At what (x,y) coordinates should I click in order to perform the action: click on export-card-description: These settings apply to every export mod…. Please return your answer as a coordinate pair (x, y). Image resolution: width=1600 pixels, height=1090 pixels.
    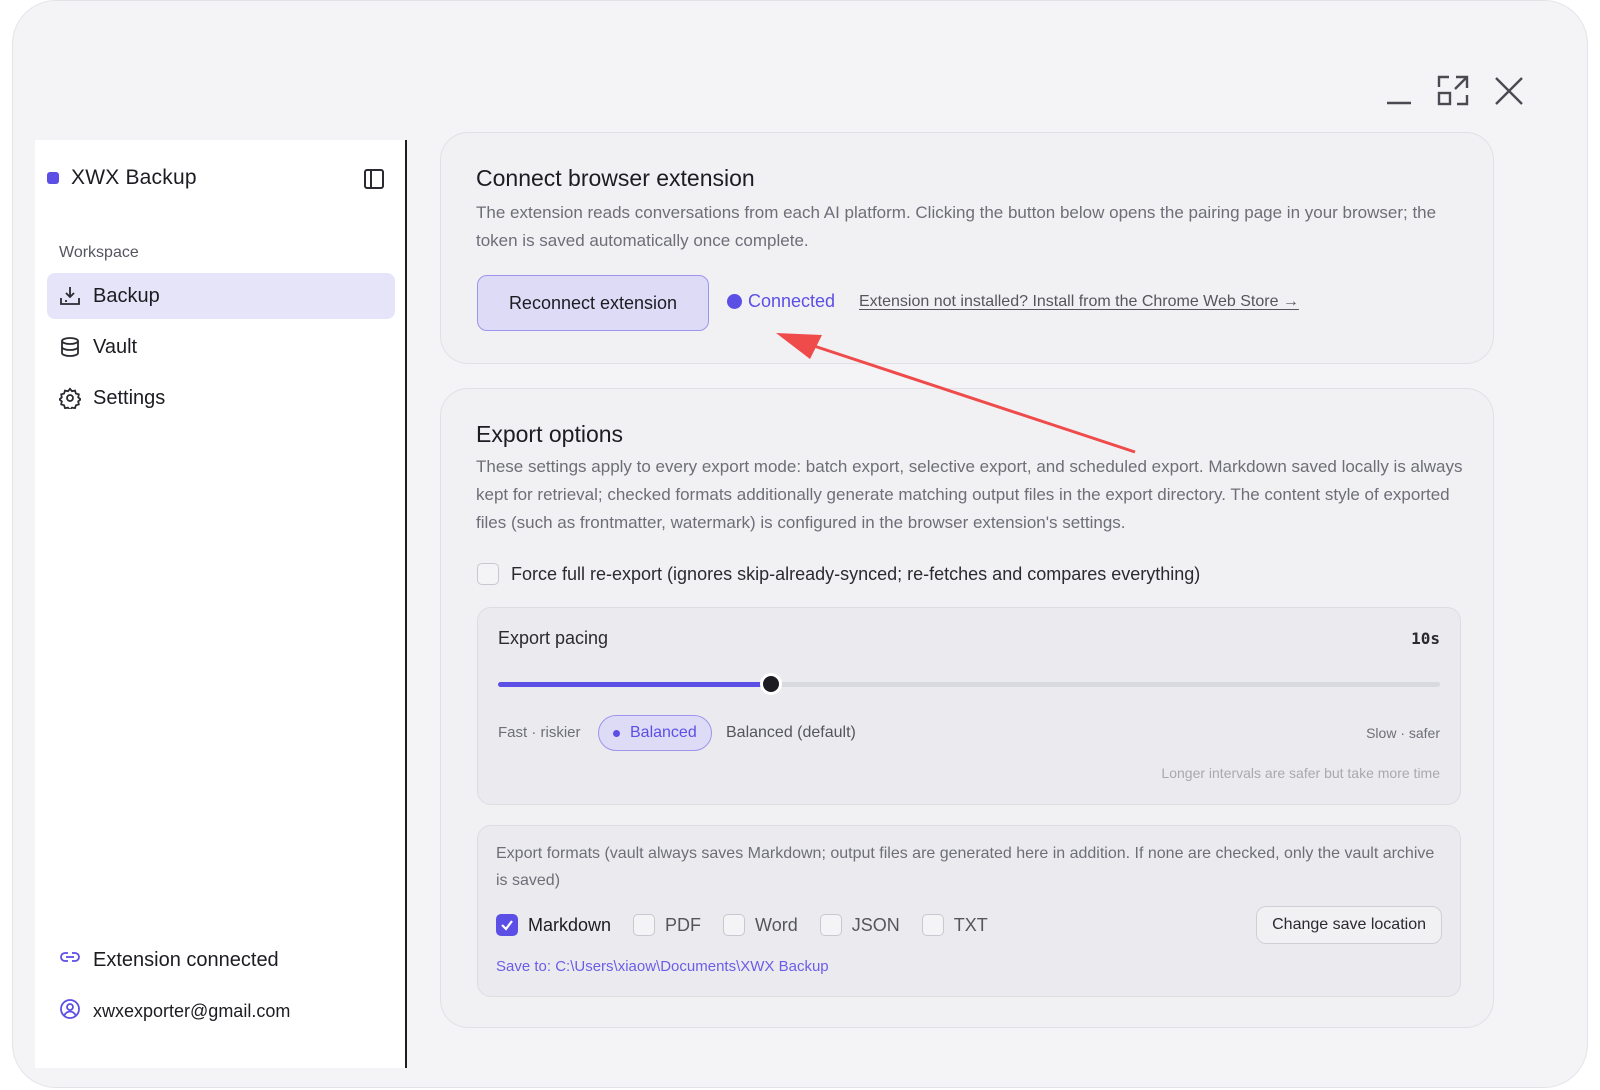
    Looking at the image, I should click on (969, 494).